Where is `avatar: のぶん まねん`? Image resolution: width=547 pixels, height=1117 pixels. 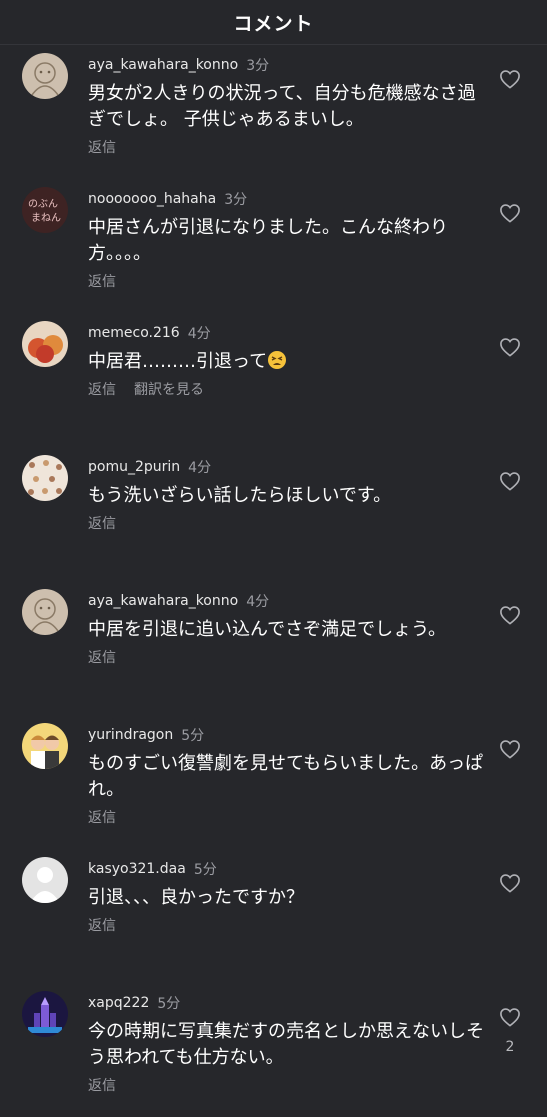
avatar: のぶん まねん is located at coordinates (45, 210).